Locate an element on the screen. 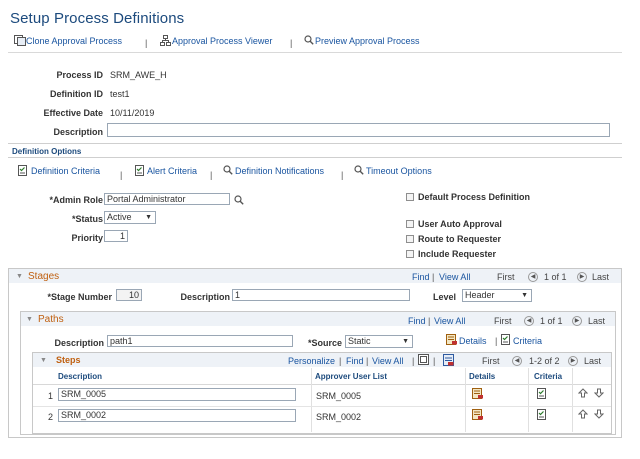  stage-description-label: Description is located at coordinates (205, 297).